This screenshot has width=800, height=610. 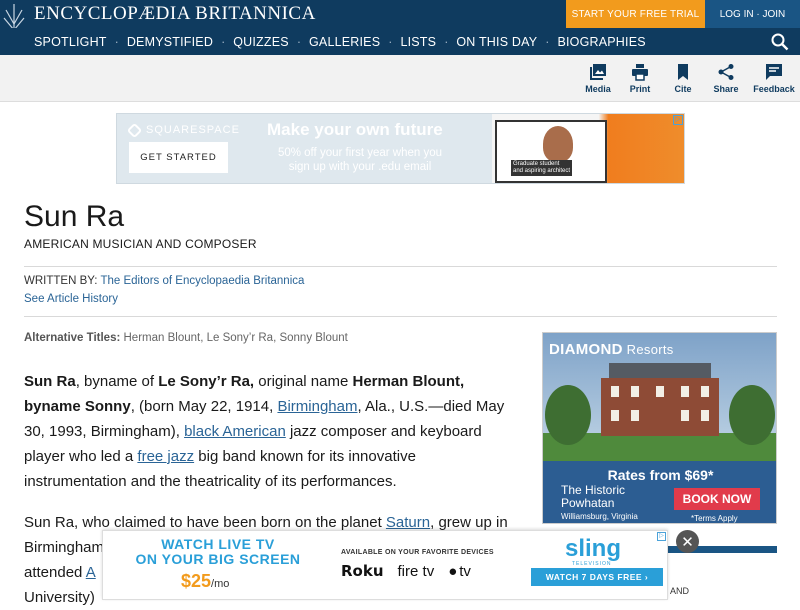 What do you see at coordinates (611, 349) in the screenshot?
I see `diamond-resorts-logo: DIAMOND Resorts` at bounding box center [611, 349].